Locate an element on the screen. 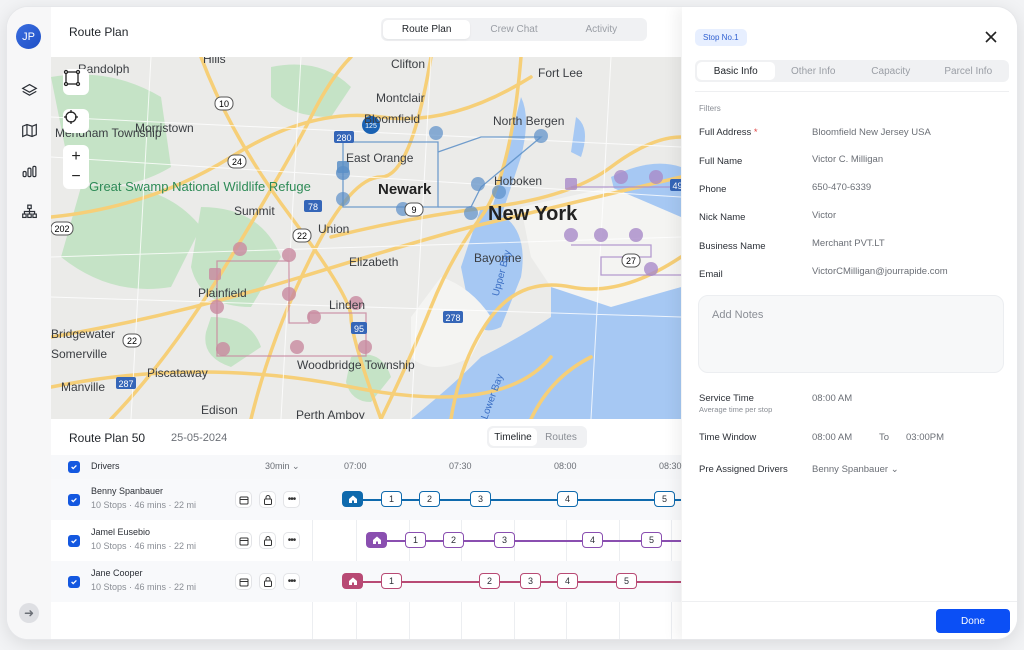 The width and height of the screenshot is (1024, 650). driver-name: Benny Spanbauer is located at coordinates (127, 491).